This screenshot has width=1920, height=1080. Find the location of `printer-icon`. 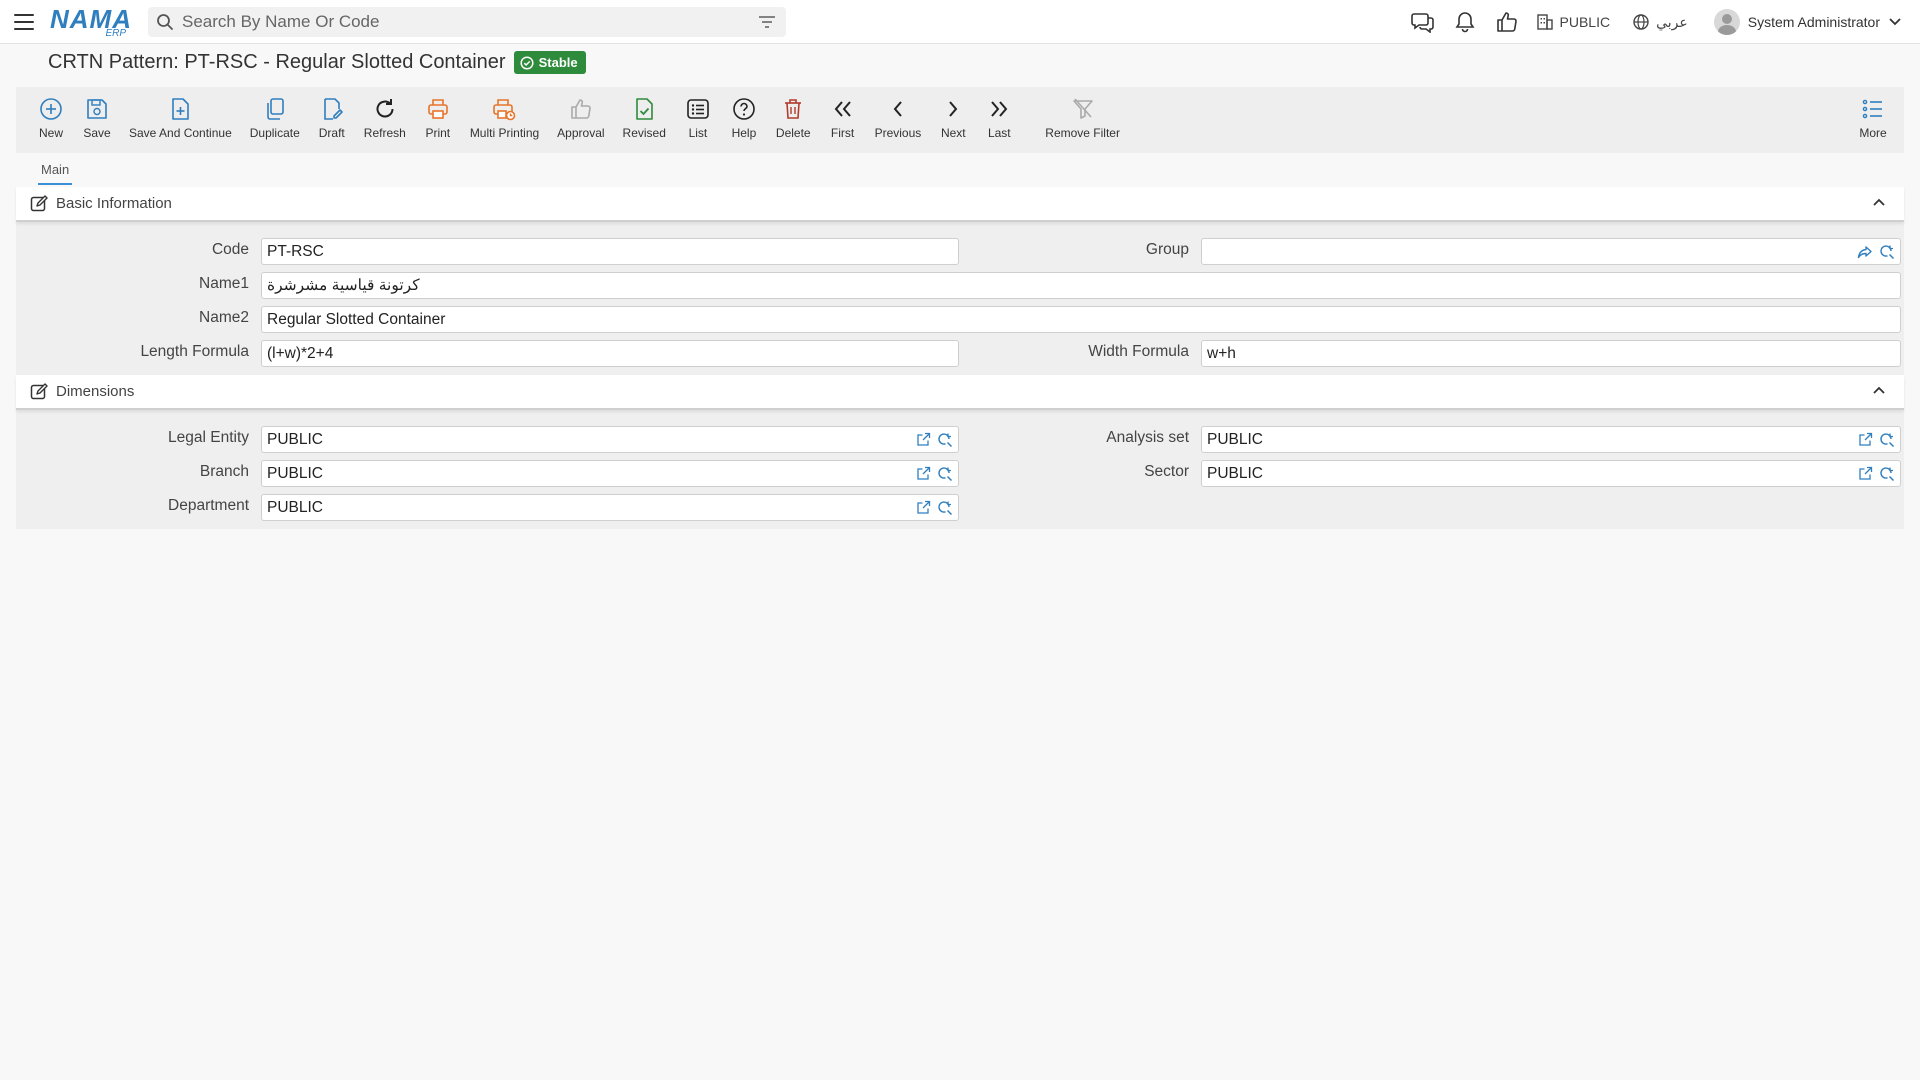

printer-icon is located at coordinates (438, 109).